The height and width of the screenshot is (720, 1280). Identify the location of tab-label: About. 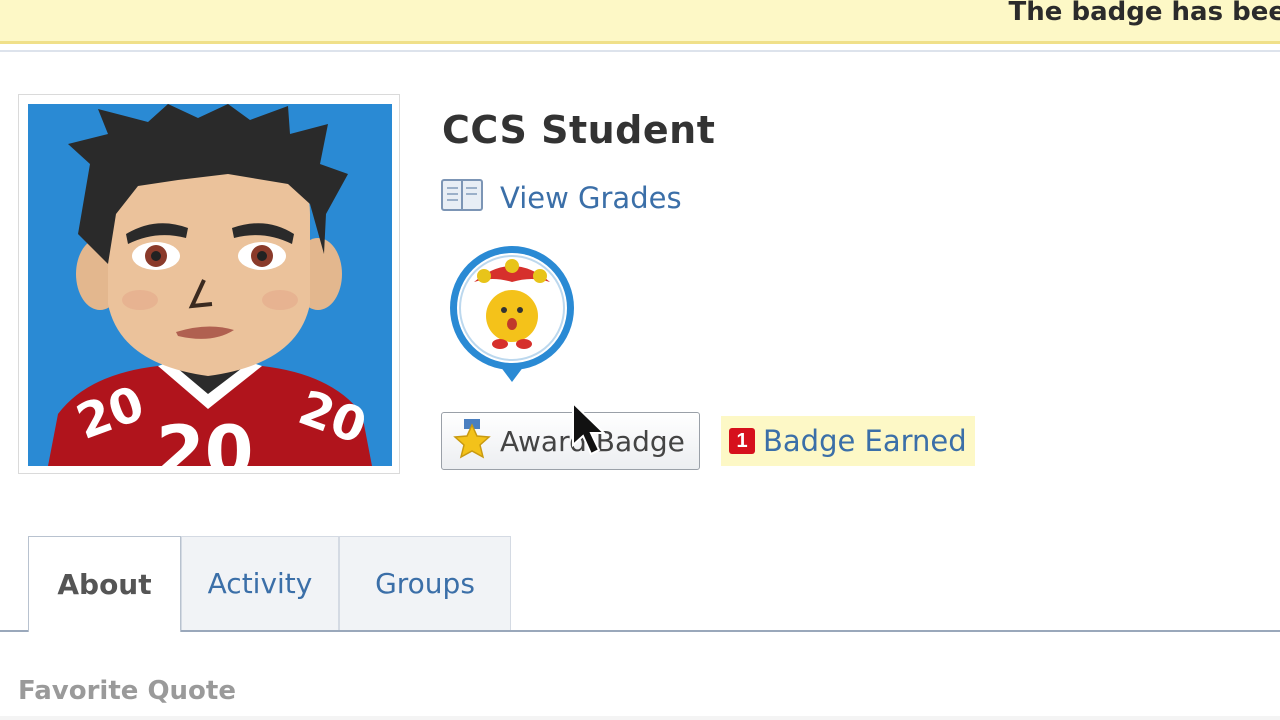
(104, 584).